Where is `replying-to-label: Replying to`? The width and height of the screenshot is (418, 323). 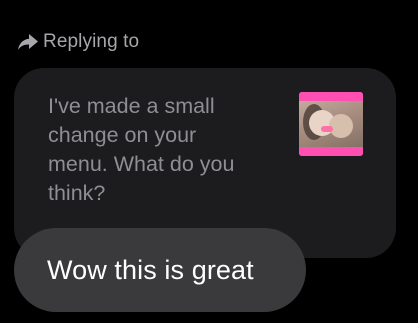 replying-to-label: Replying to is located at coordinates (91, 41).